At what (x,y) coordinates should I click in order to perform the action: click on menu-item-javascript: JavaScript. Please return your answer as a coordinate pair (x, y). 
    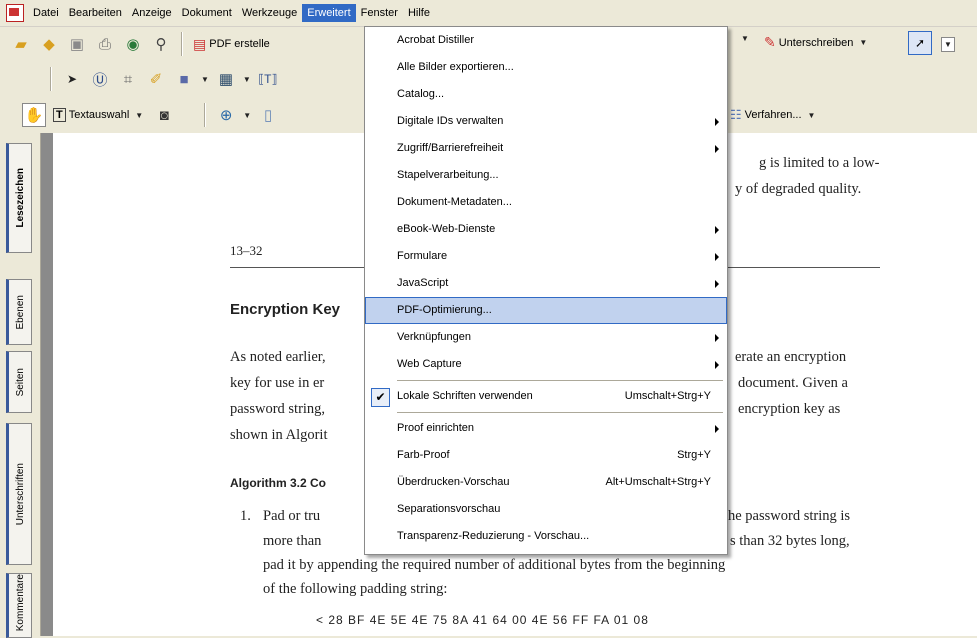
    Looking at the image, I should click on (546, 283).